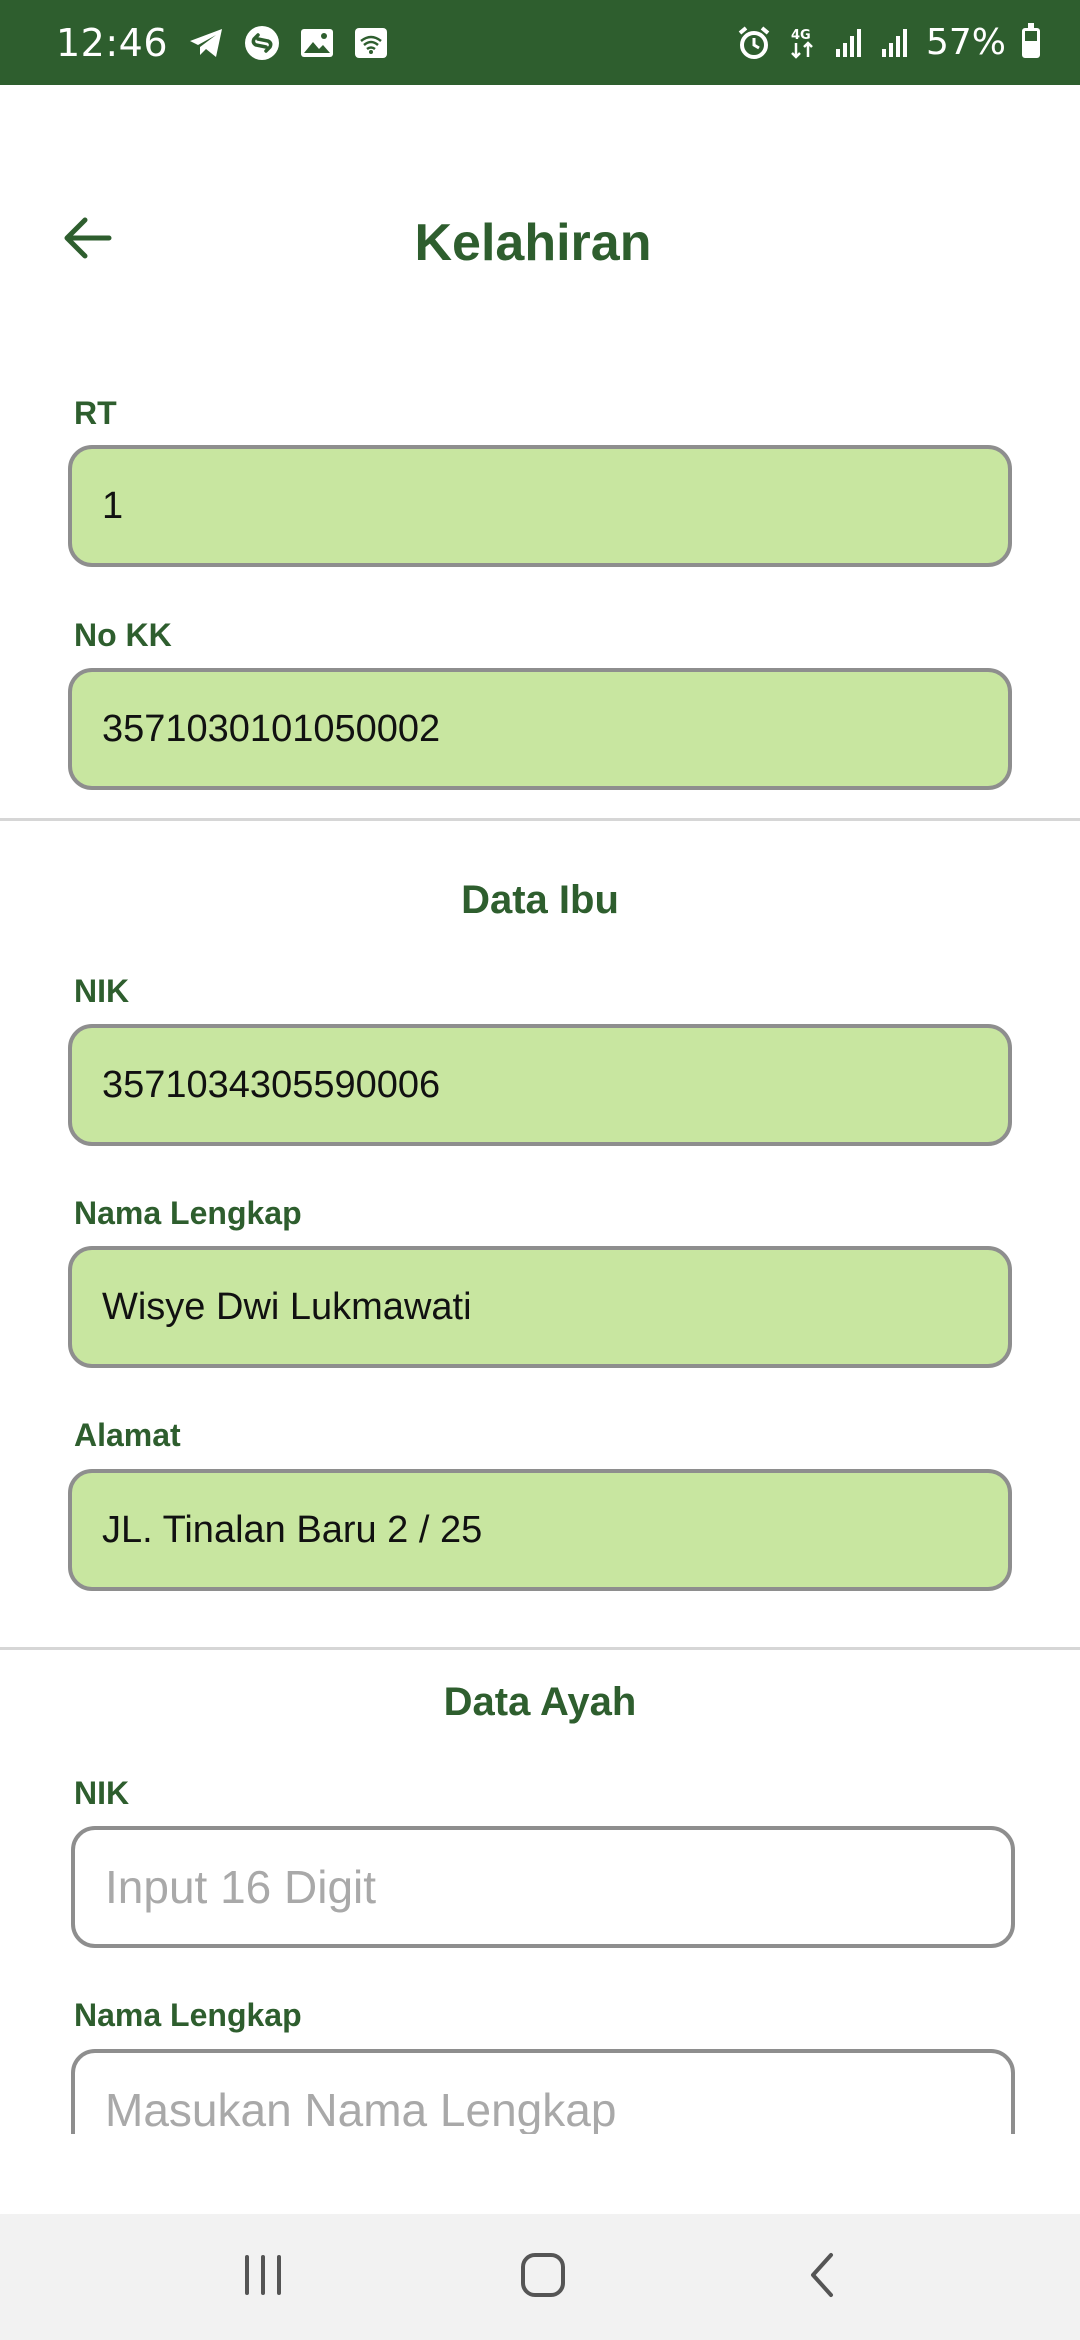 This screenshot has width=1080, height=2340. I want to click on ayah-nik-label: NIK, so click(102, 1793).